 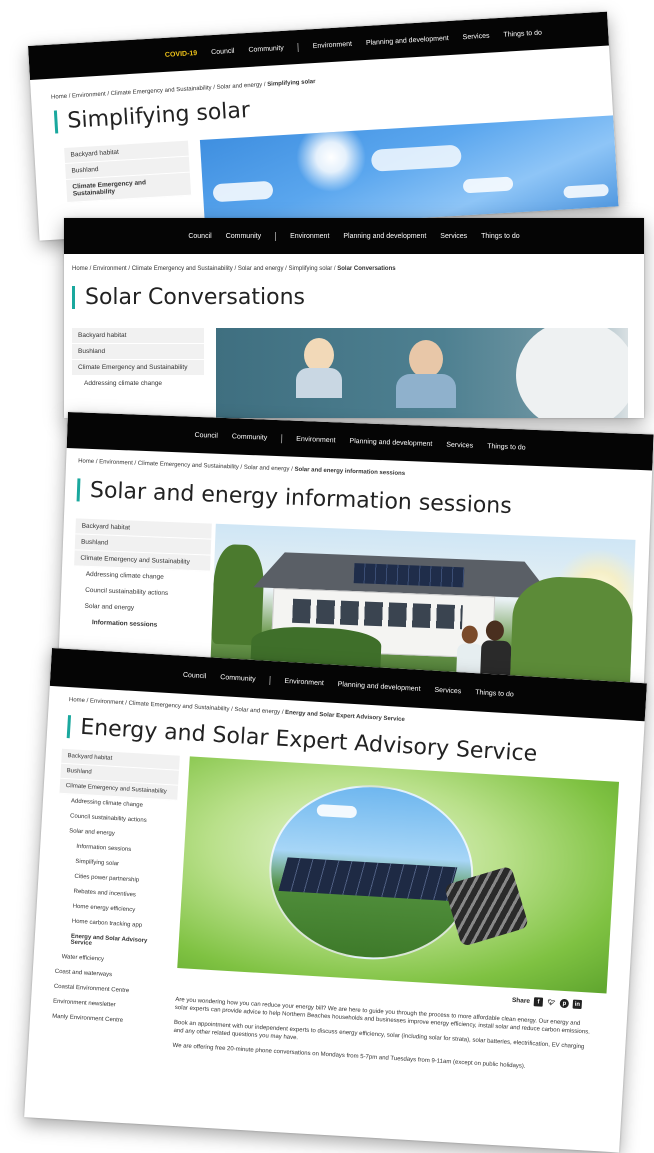 What do you see at coordinates (294, 498) in the screenshot?
I see `page-title: Solar and energy information sessions` at bounding box center [294, 498].